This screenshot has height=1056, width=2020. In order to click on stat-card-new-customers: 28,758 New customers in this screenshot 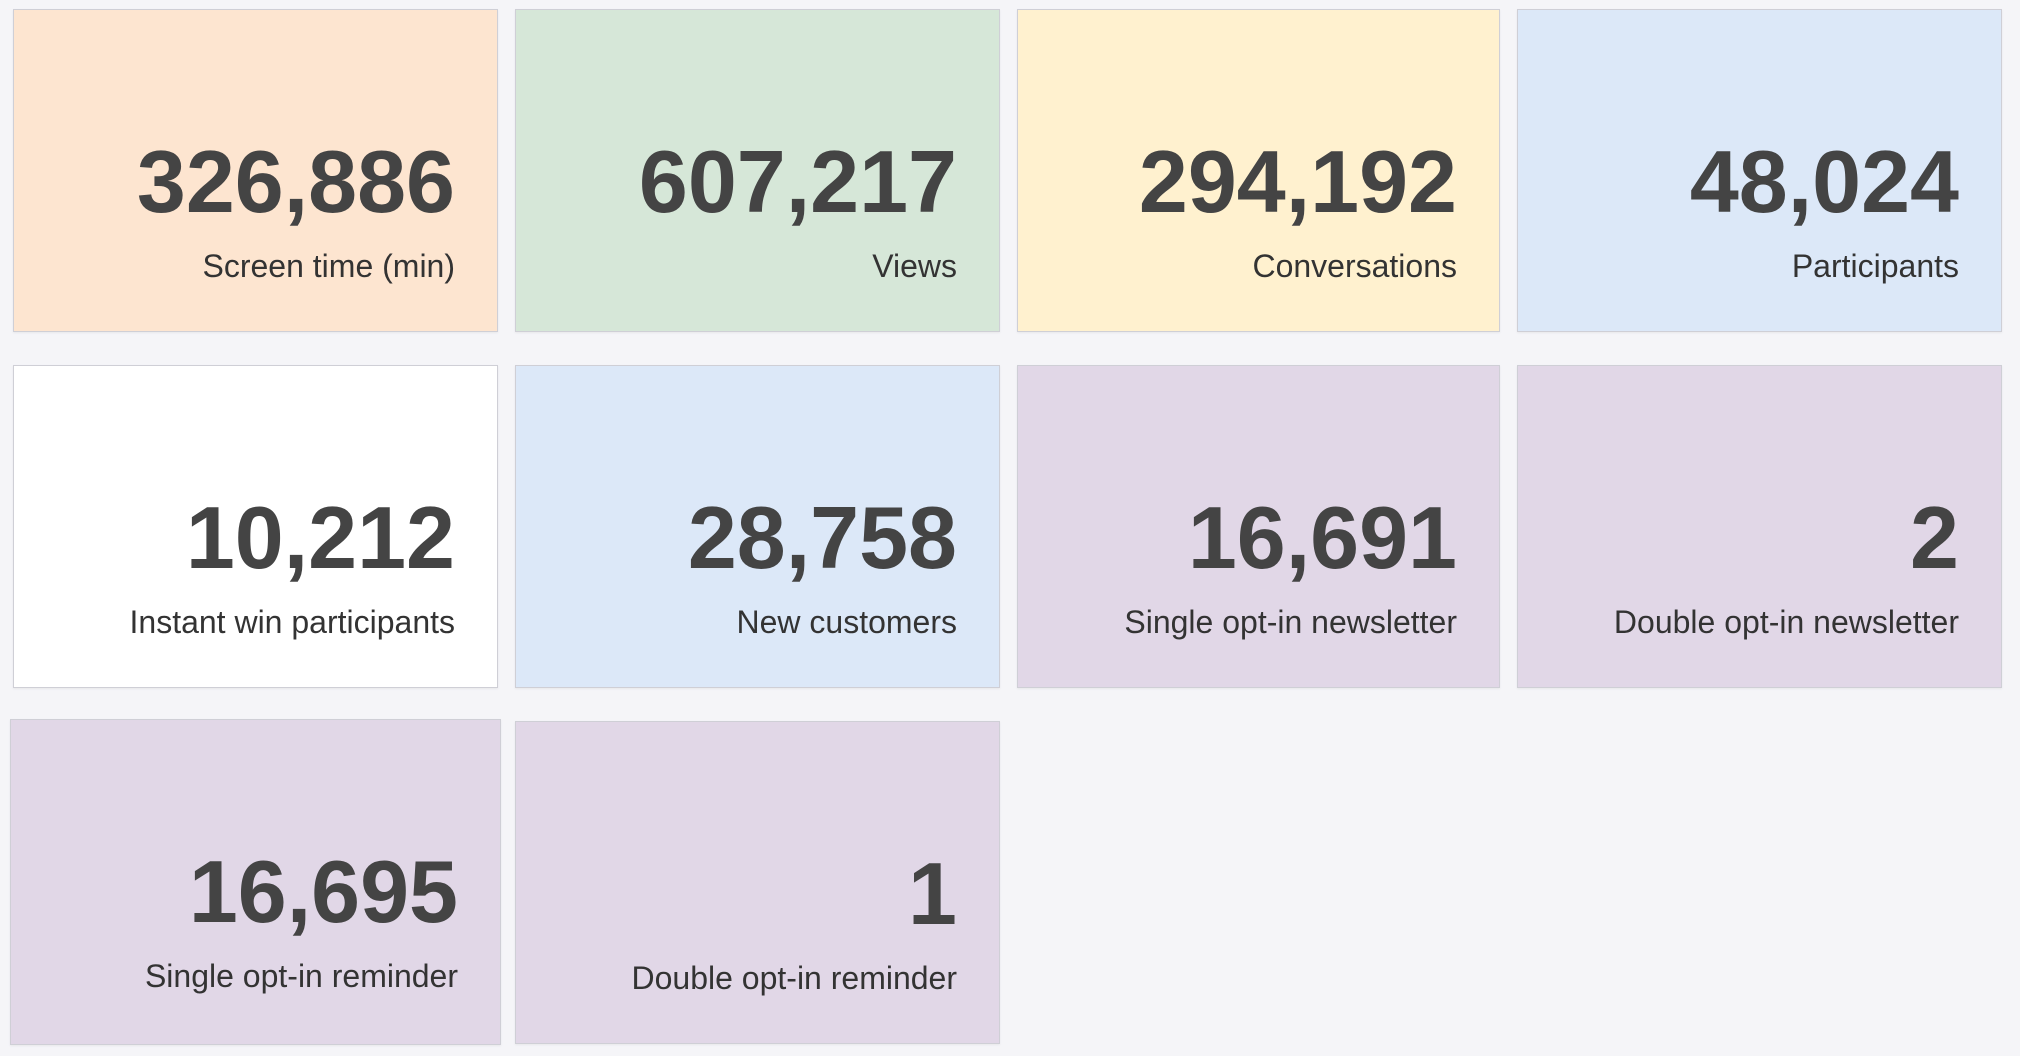, I will do `click(757, 526)`.